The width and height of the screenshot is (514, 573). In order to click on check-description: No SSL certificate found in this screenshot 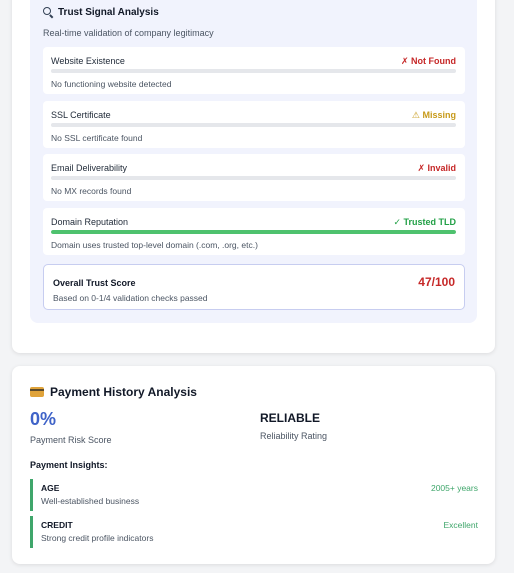, I will do `click(97, 138)`.